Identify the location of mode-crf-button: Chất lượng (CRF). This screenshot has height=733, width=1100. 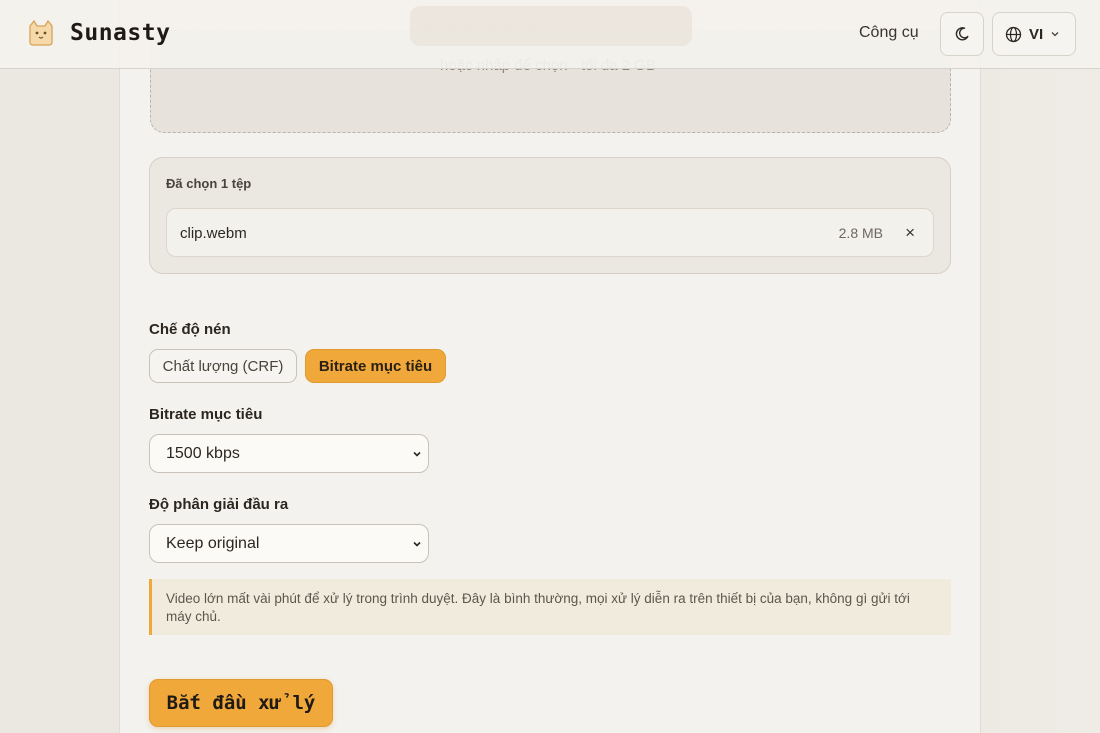
(223, 366).